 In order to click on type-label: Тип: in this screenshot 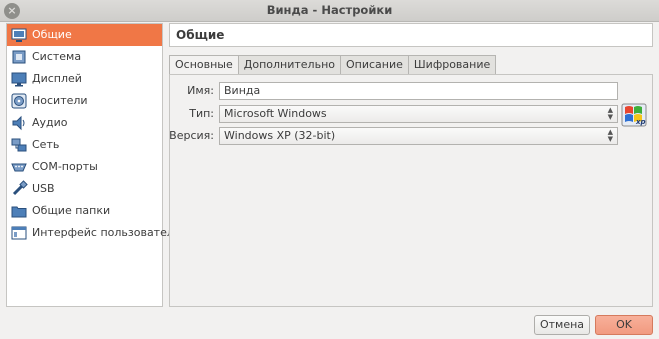, I will do `click(201, 113)`.